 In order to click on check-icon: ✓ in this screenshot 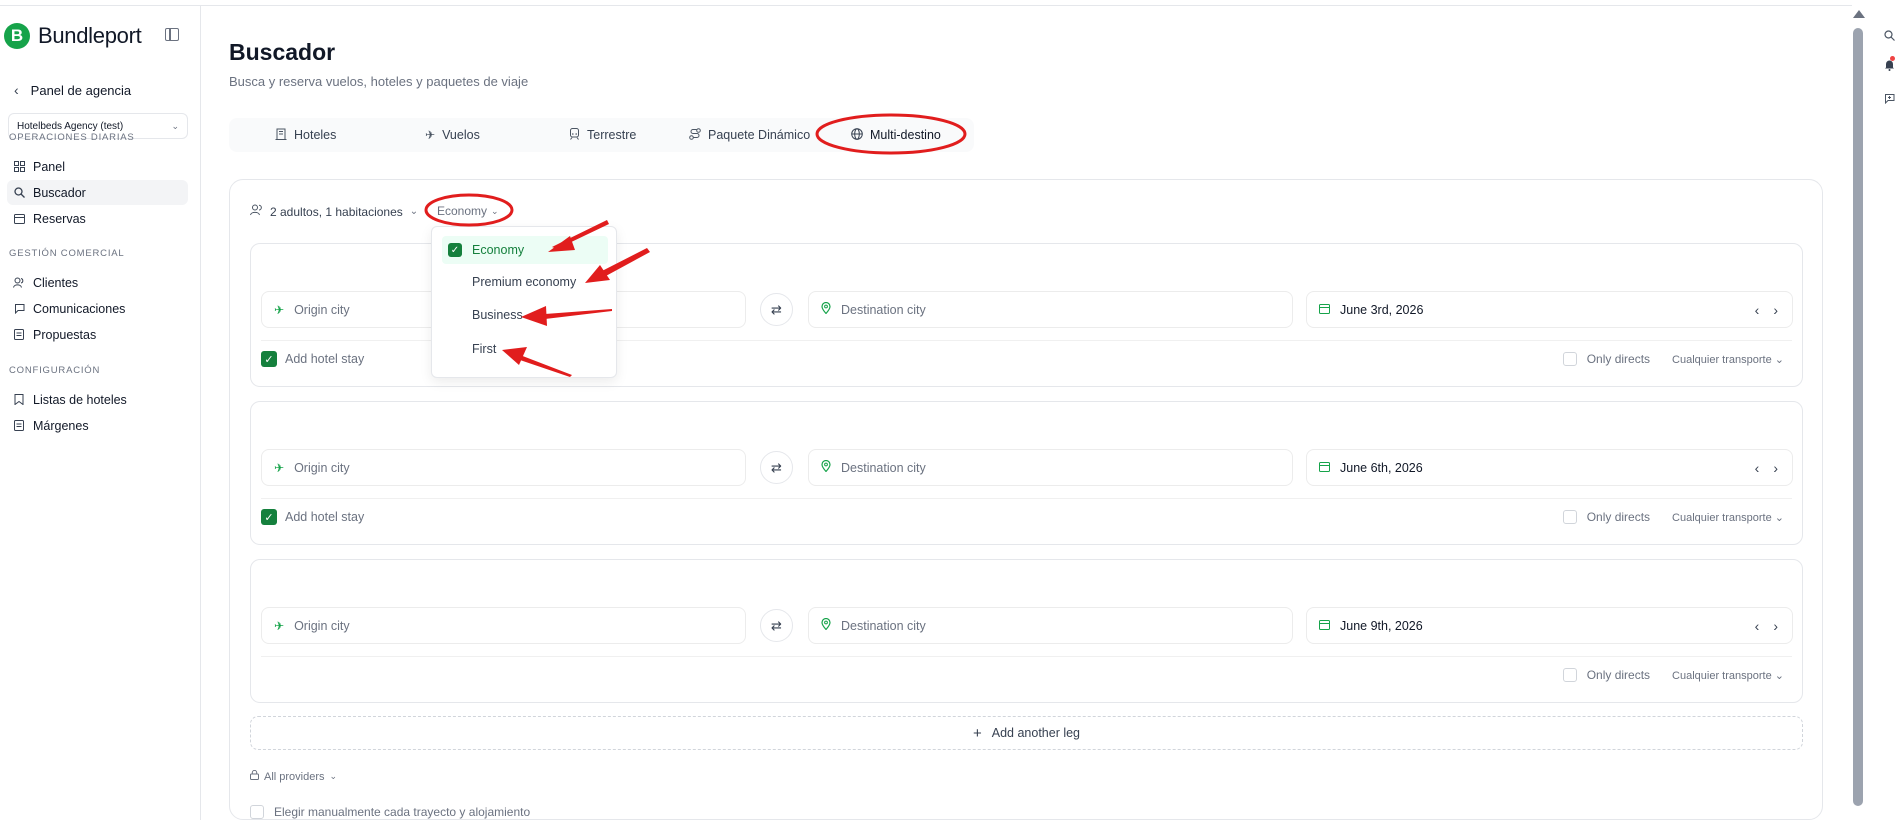, I will do `click(455, 250)`.